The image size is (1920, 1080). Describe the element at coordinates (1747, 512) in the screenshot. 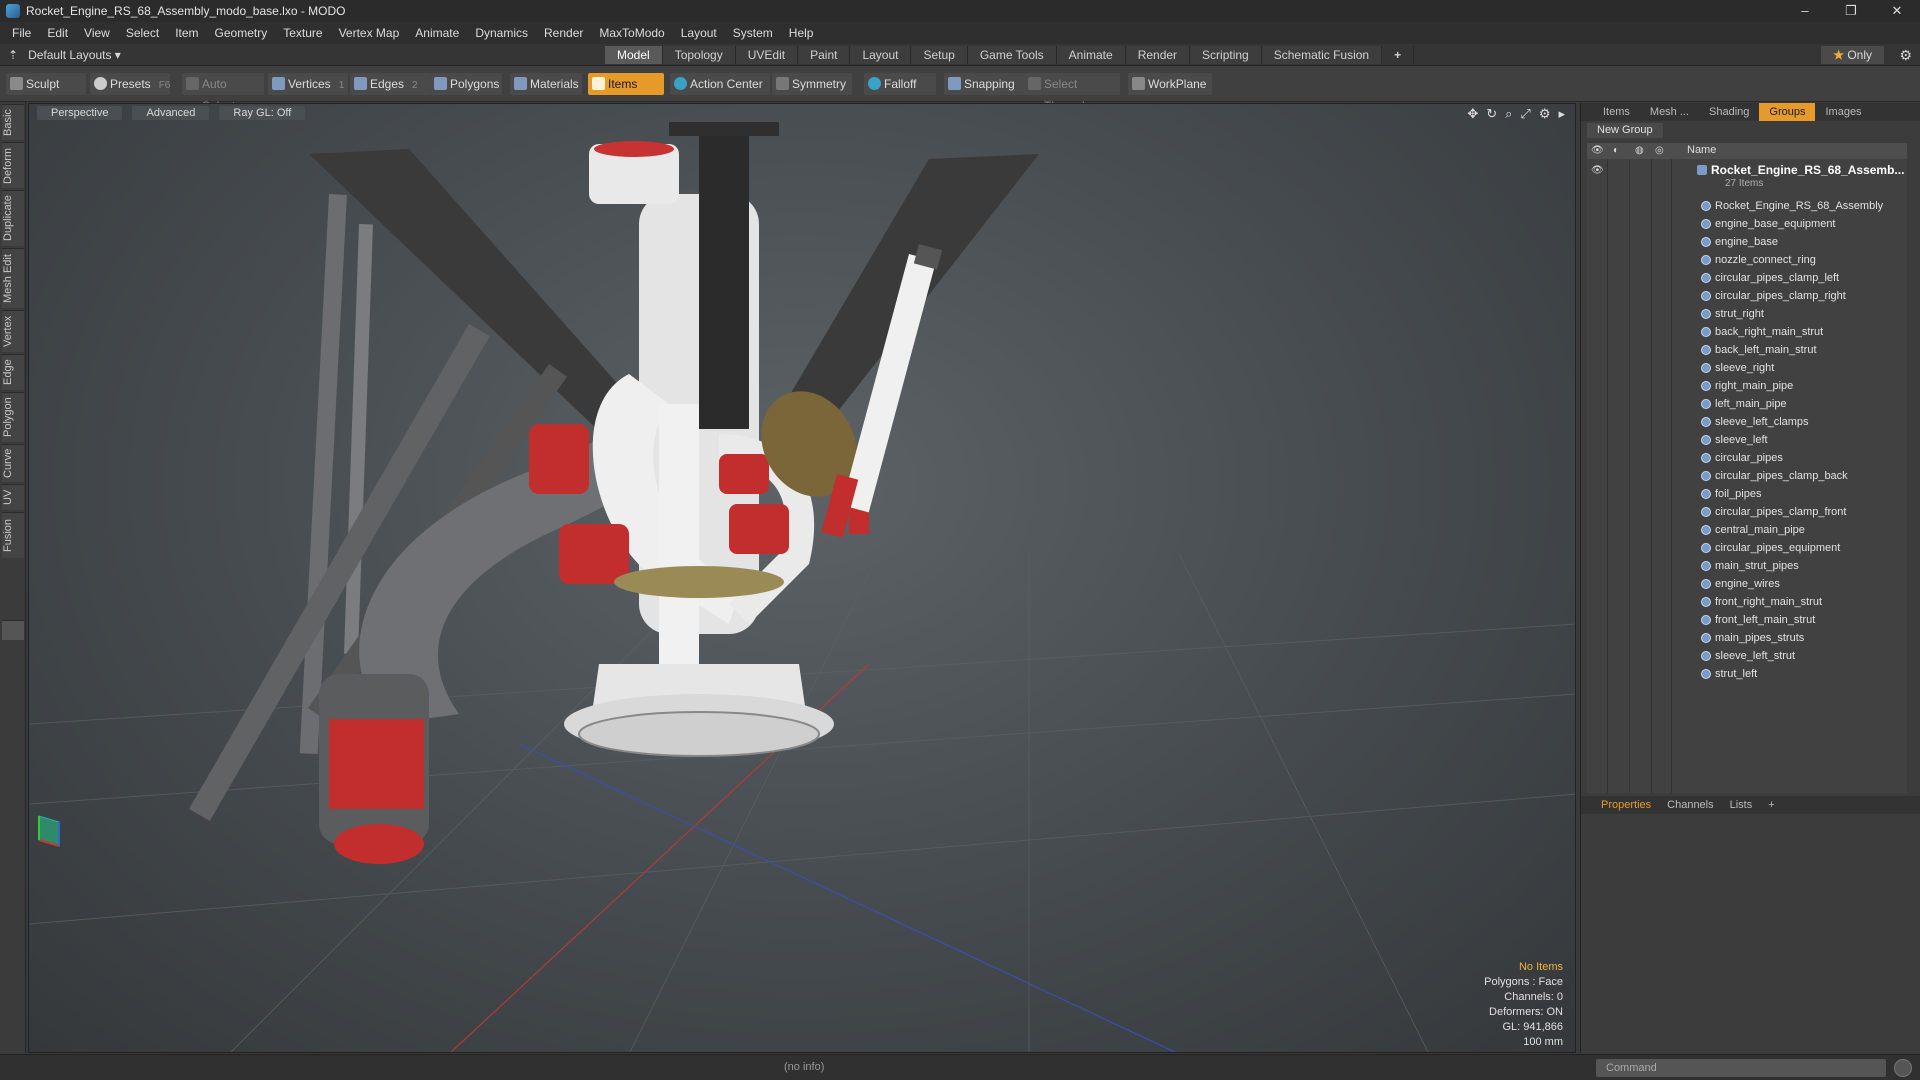

I see `list-item: circular_pipes_clamp_front` at that location.